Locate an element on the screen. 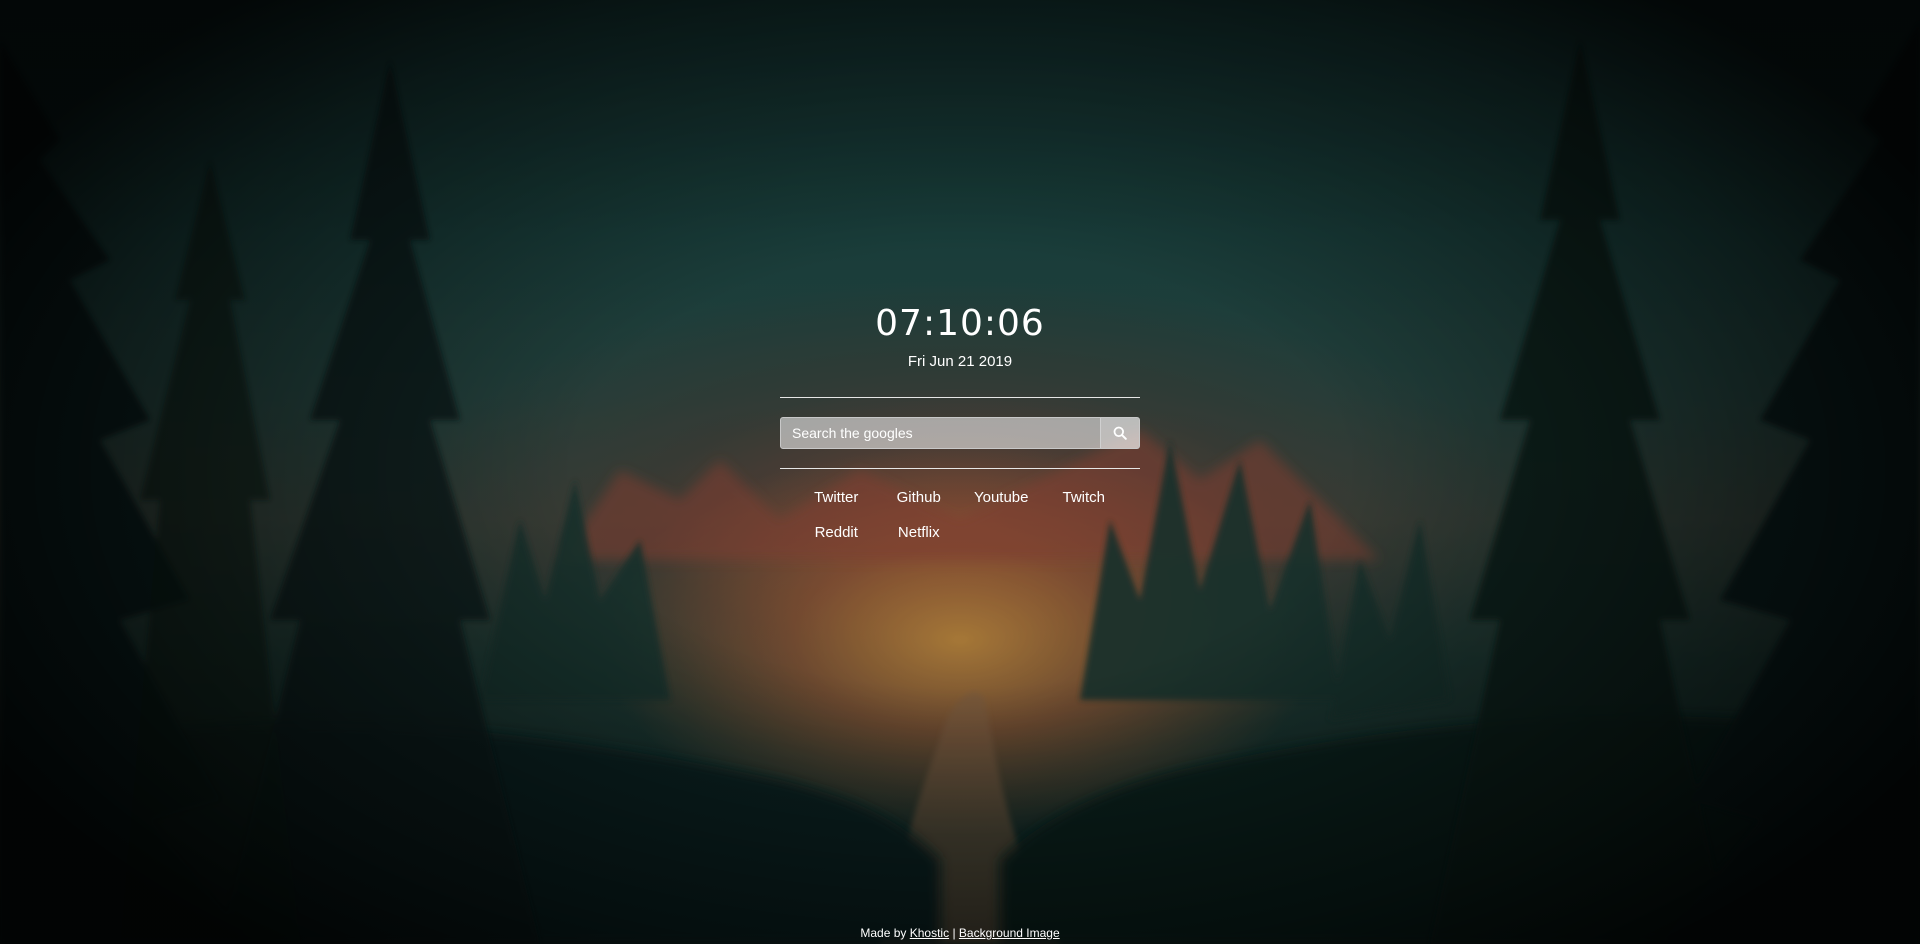  link-youtube: Youtube is located at coordinates (1001, 504).